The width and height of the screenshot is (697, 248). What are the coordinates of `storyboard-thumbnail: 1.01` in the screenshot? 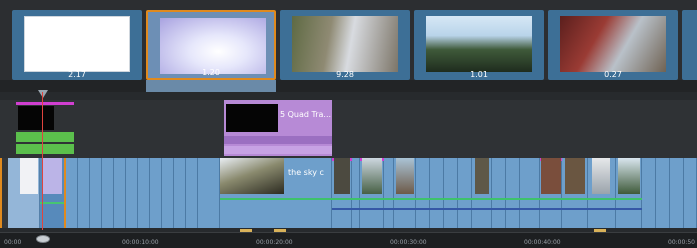 It's located at (479, 45).